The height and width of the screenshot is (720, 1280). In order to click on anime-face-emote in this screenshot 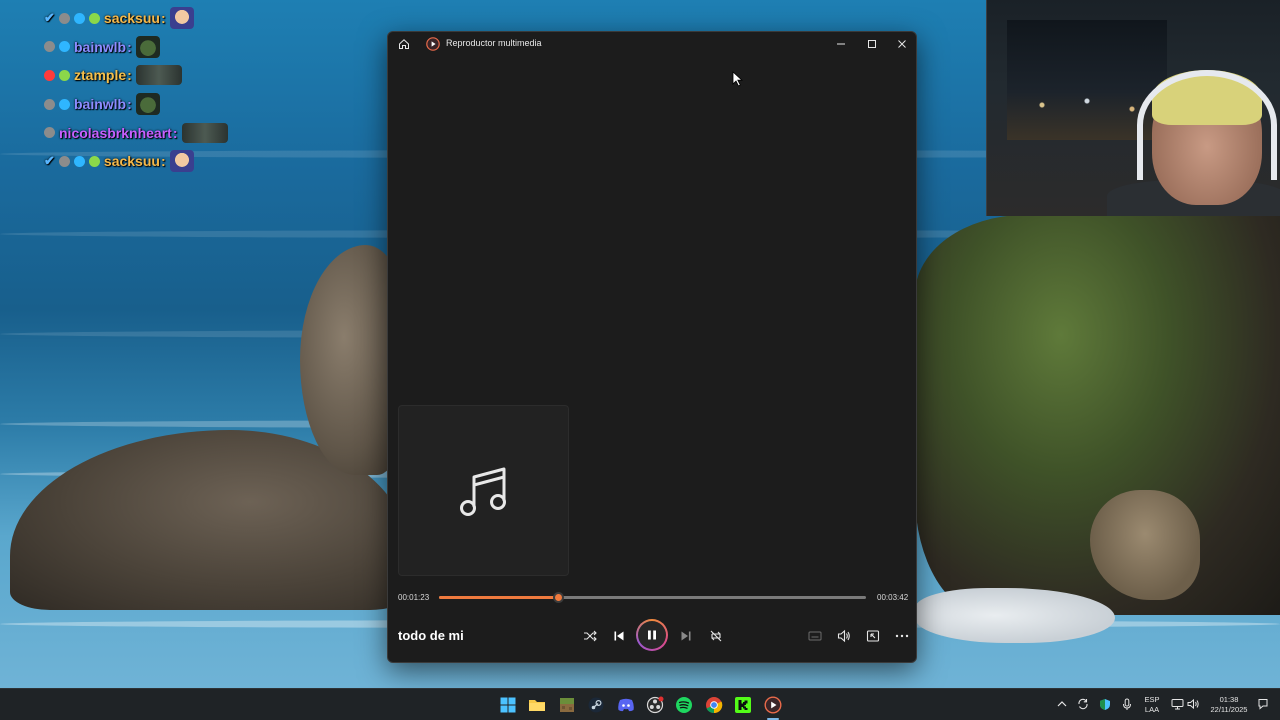, I will do `click(181, 161)`.